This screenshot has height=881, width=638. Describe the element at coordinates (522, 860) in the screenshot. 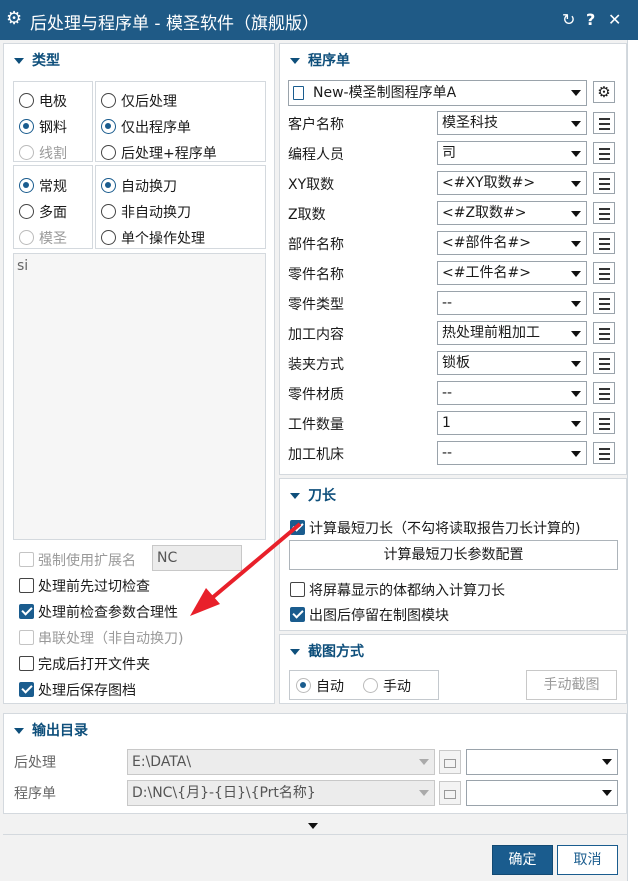

I see `ok-button: 确定` at that location.